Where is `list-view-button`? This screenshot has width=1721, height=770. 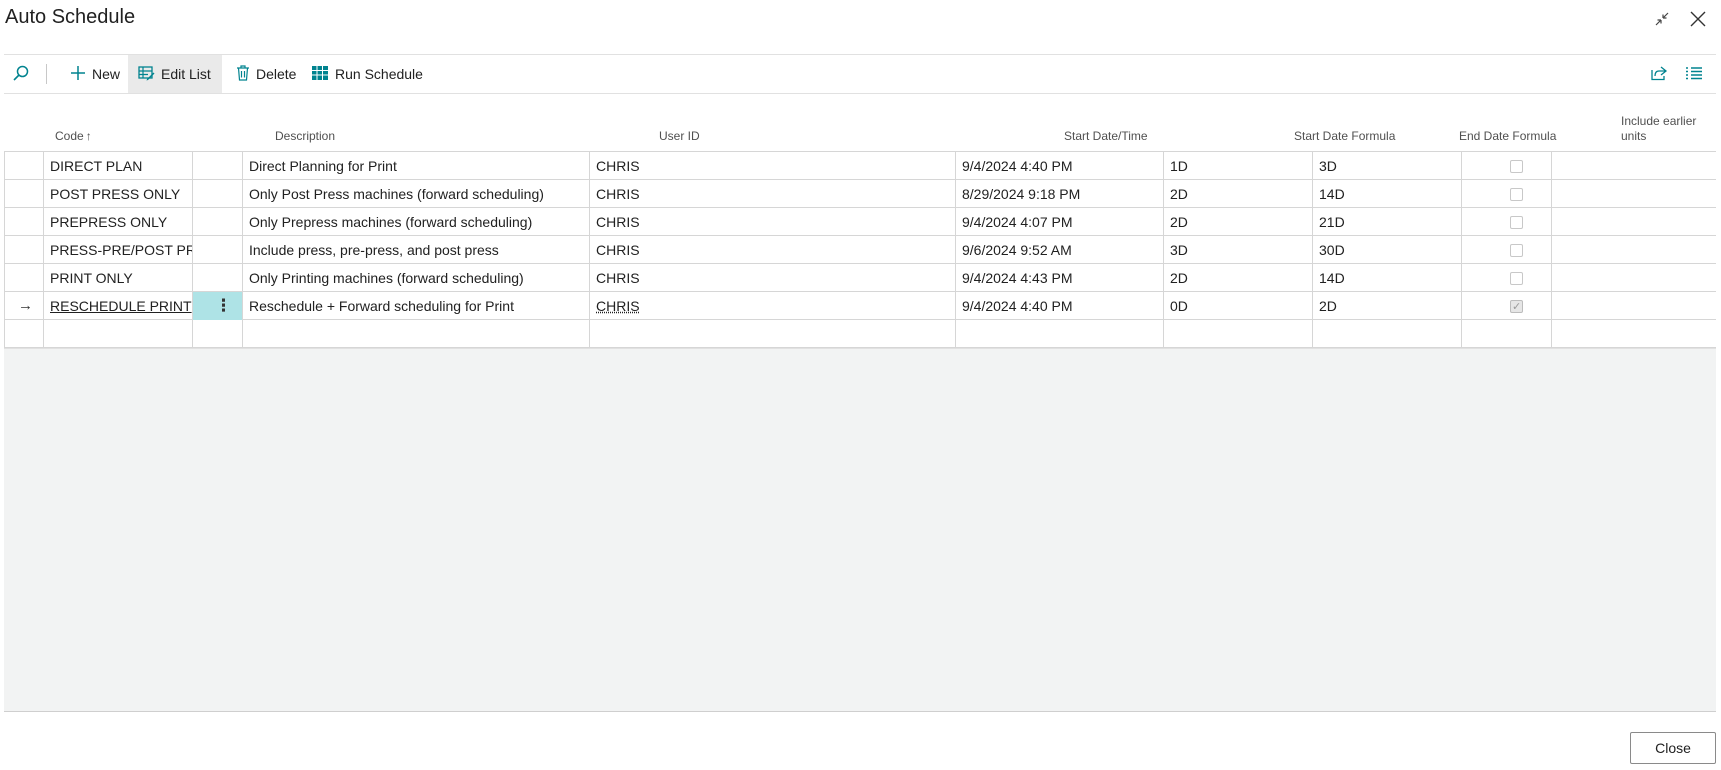 list-view-button is located at coordinates (1697, 74).